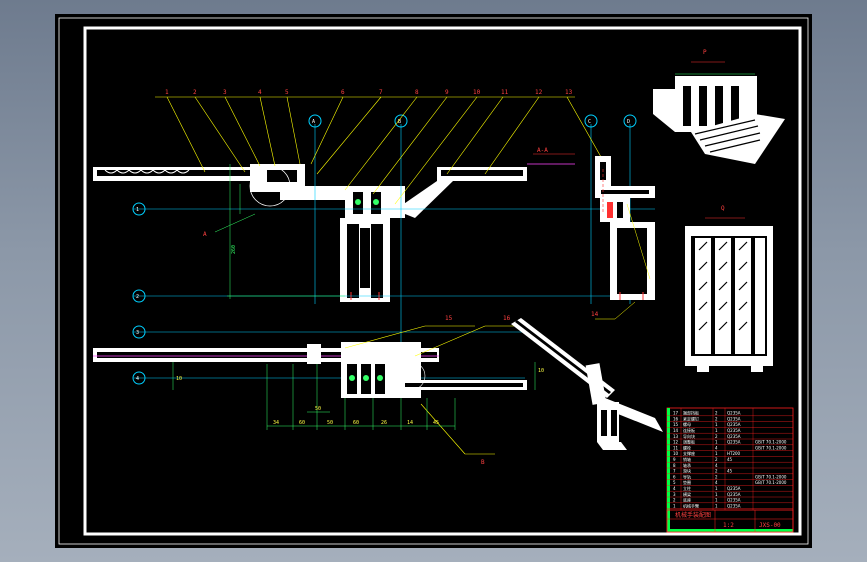 The height and width of the screenshot is (562, 867). Describe the element at coordinates (137, 333) in the screenshot. I see `svg-text: 3` at that location.